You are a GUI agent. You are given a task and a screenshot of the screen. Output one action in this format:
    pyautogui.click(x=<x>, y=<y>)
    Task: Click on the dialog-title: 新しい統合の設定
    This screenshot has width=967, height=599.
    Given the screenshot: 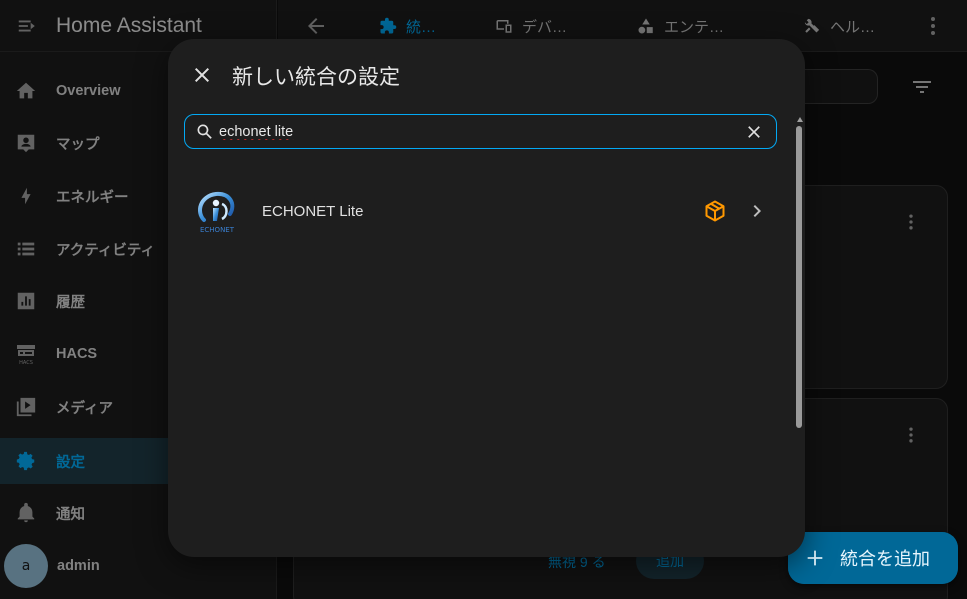 What is the action you would take?
    pyautogui.click(x=316, y=77)
    